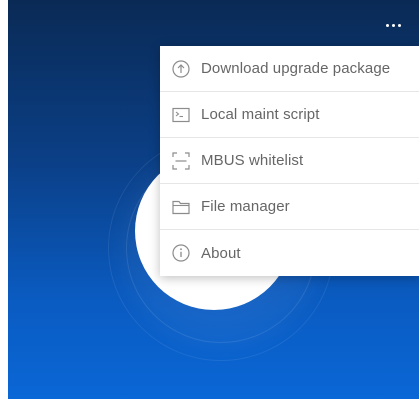 Image resolution: width=419 pixels, height=399 pixels. Describe the element at coordinates (181, 115) in the screenshot. I see `terminal-icon` at that location.